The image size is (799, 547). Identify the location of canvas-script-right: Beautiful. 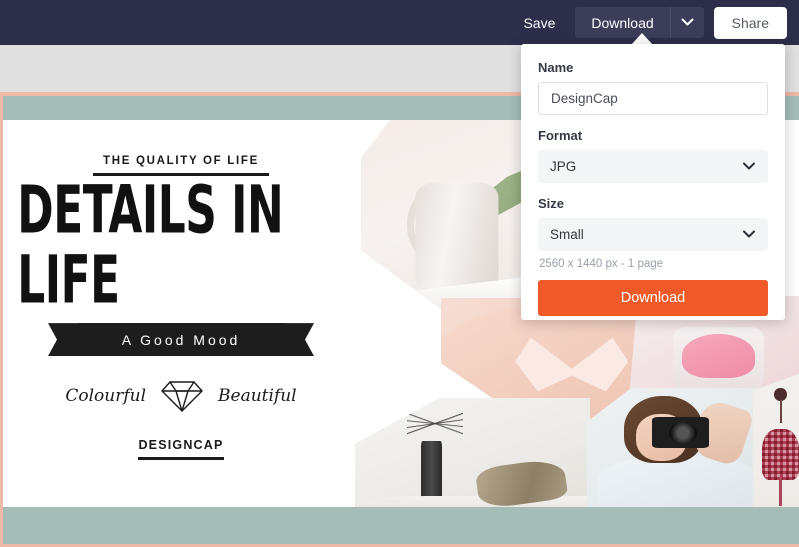
(257, 396).